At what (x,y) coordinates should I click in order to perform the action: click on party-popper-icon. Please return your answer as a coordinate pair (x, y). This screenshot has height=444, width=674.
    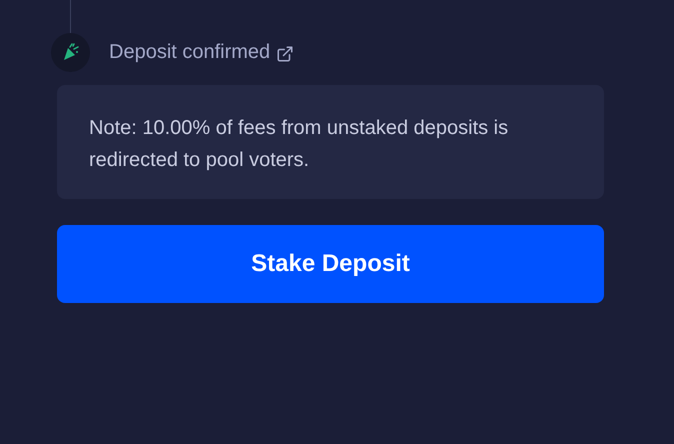
    Looking at the image, I should click on (70, 52).